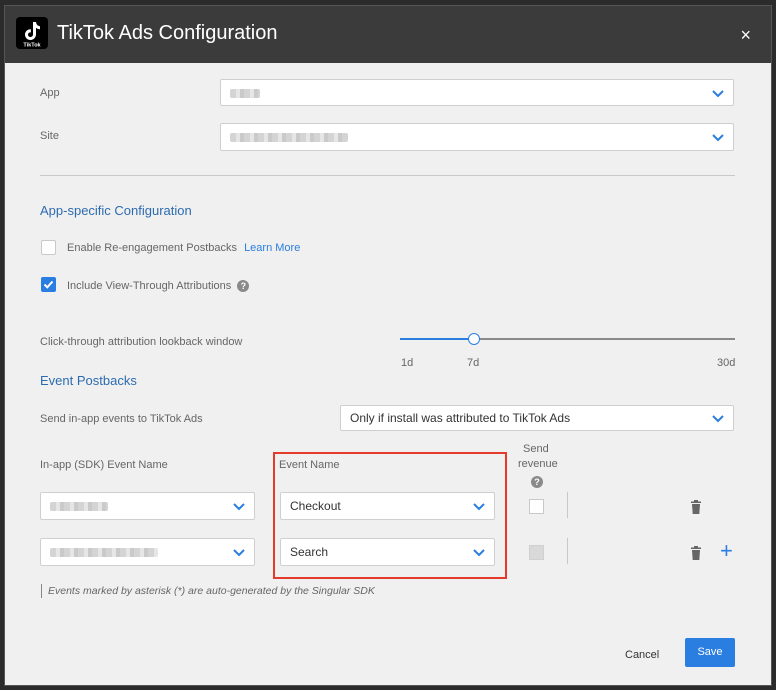 The height and width of the screenshot is (690, 776). I want to click on tick-1d: 1d, so click(407, 363).